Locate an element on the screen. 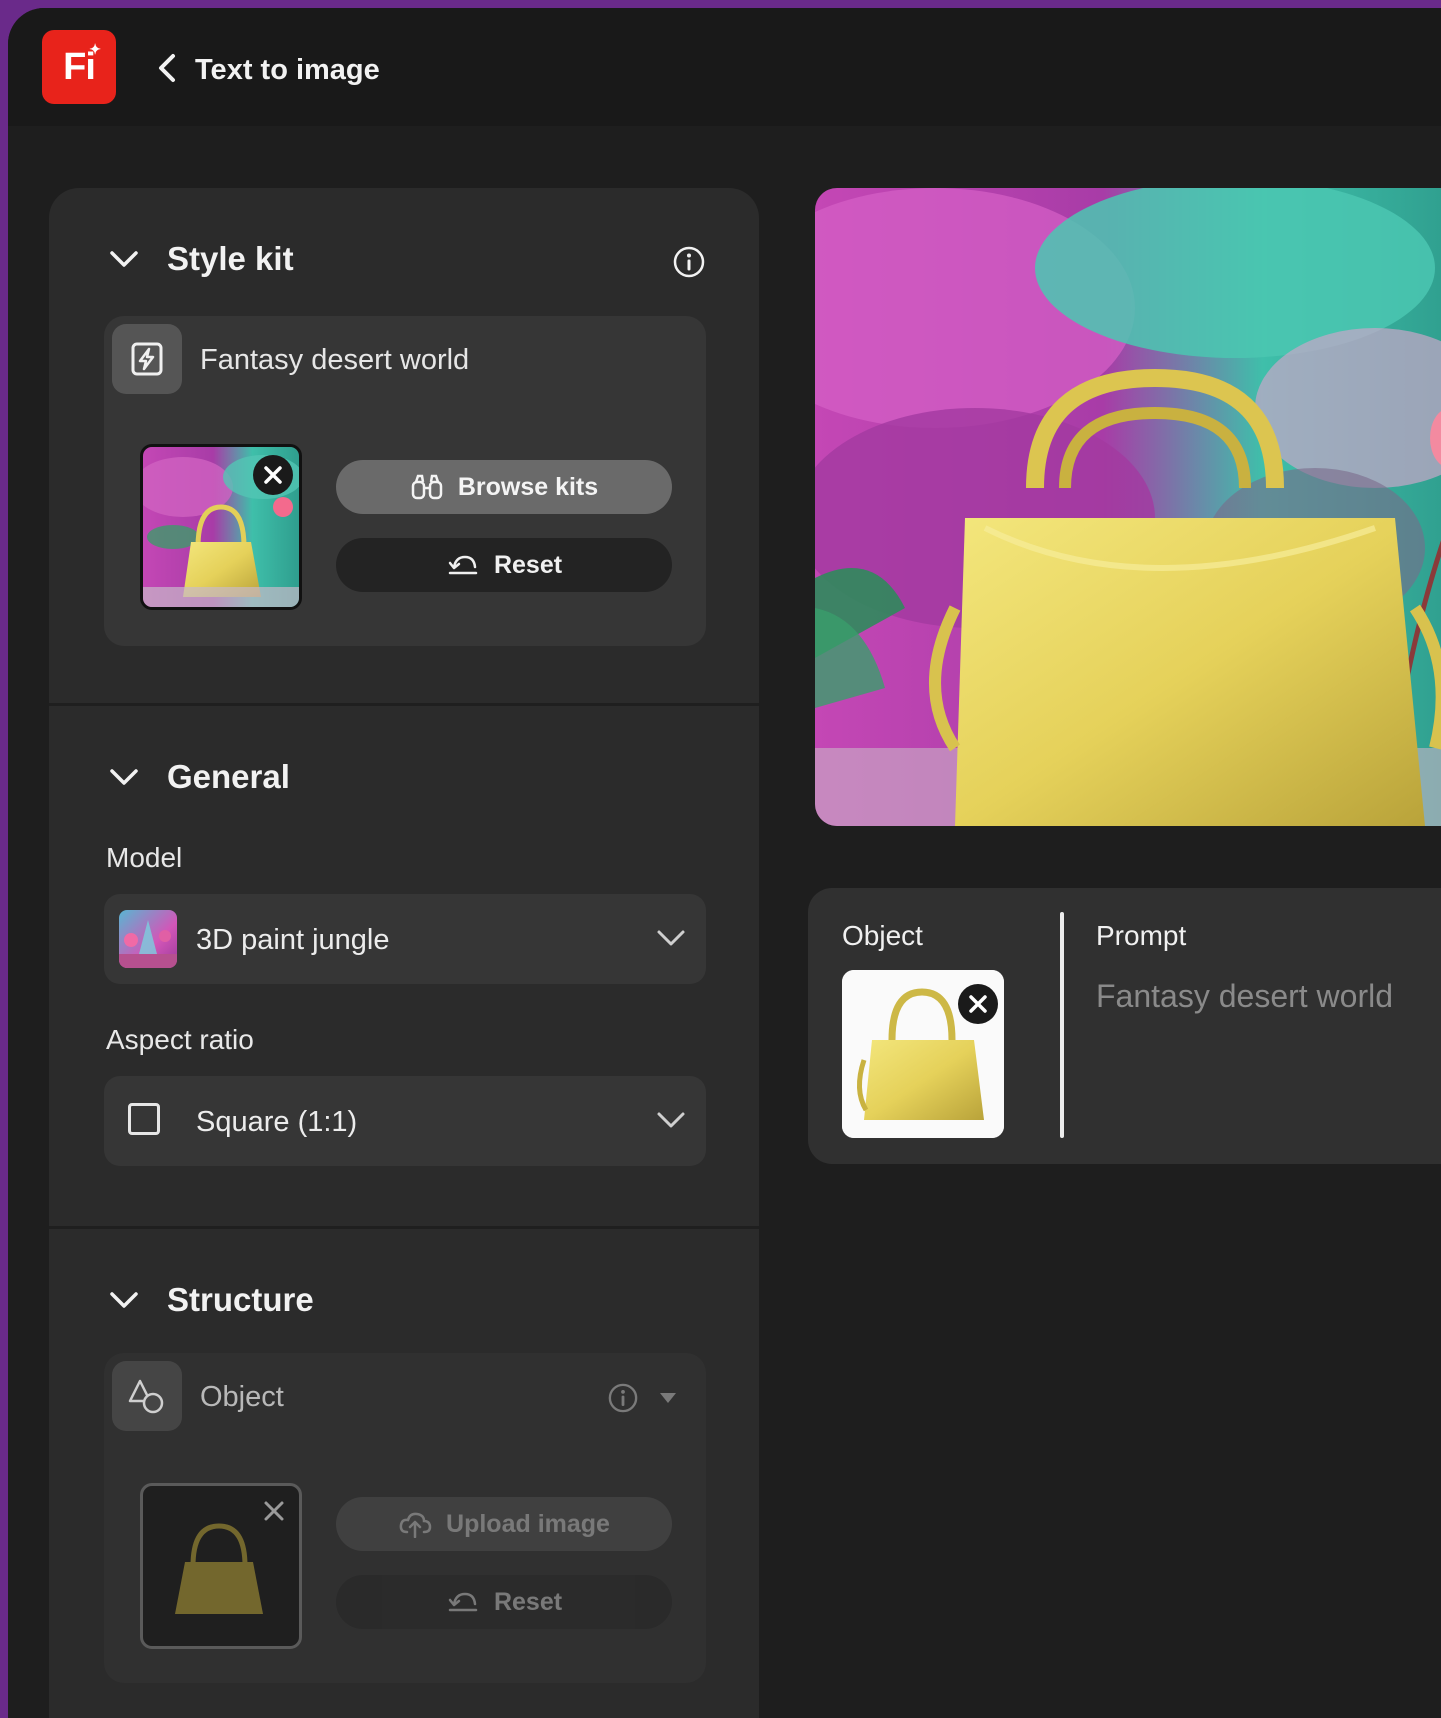  style-kit-header: Style kit is located at coordinates (201, 259).